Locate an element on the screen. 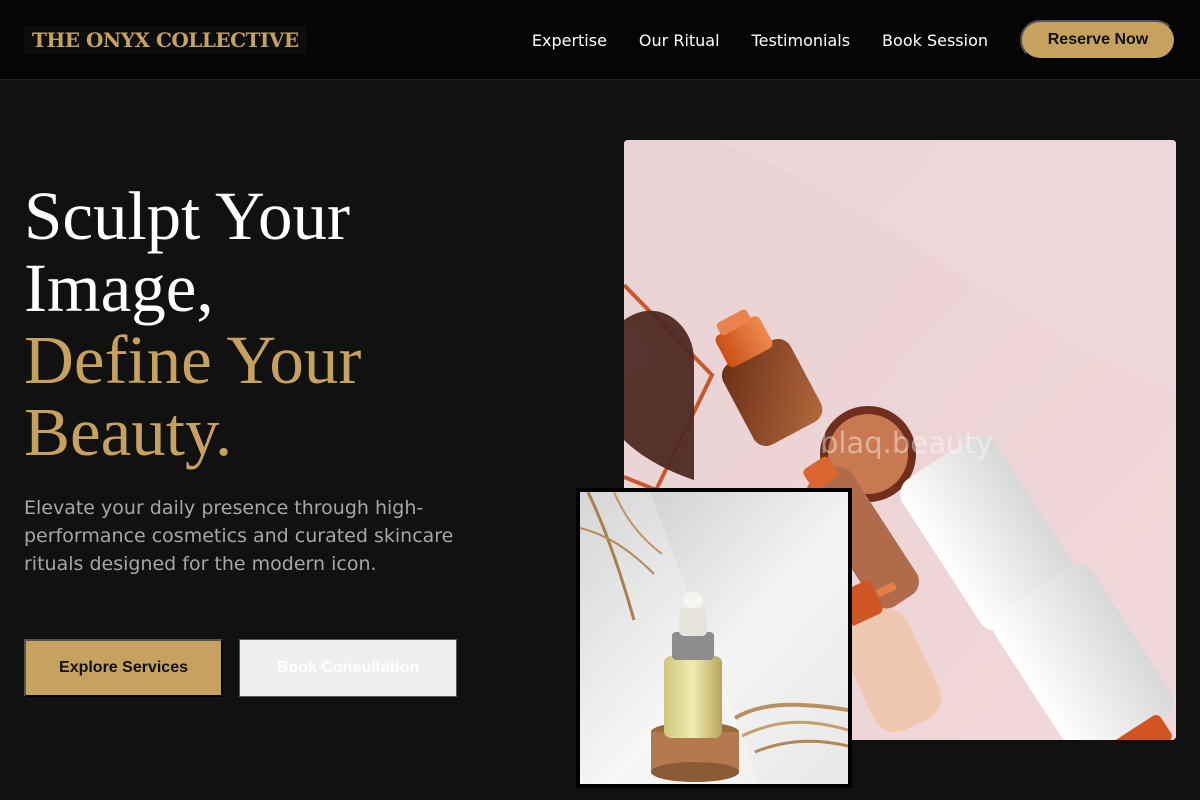  hero-heading-line: Image, is located at coordinates (119, 288).